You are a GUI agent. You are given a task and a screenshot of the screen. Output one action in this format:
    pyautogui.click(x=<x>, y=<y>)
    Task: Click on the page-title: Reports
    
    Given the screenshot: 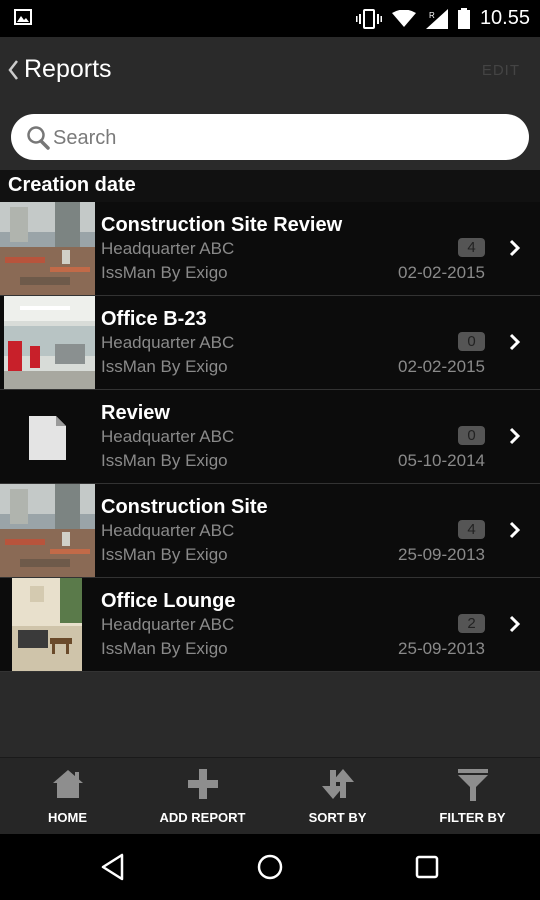 What is the action you would take?
    pyautogui.click(x=68, y=69)
    